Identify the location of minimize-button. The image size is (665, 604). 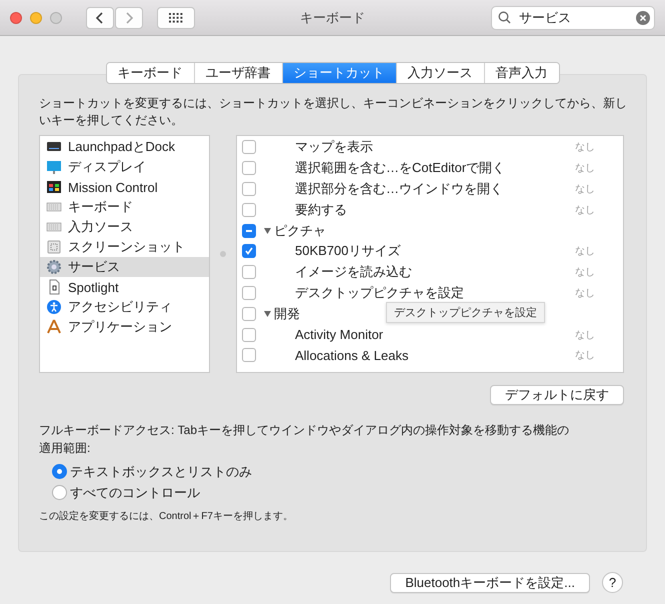
(36, 18).